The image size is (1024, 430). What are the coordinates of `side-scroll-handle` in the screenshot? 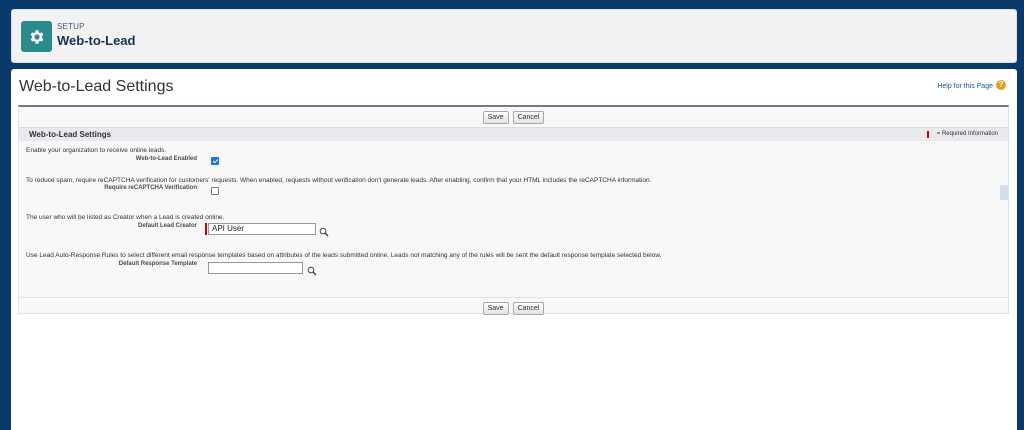 It's located at (1004, 192).